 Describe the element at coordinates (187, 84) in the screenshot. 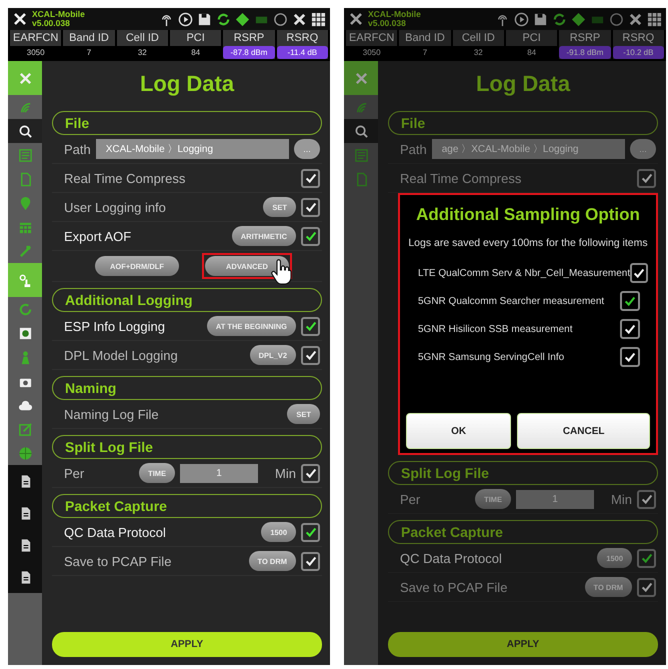

I see `page-title: Log Data` at that location.